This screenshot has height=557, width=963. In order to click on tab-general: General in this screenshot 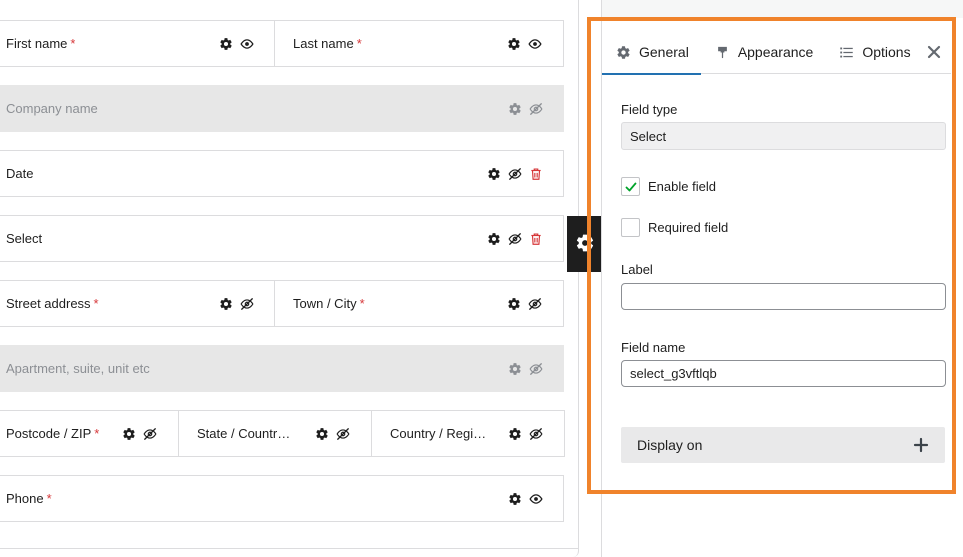, I will do `click(651, 53)`.